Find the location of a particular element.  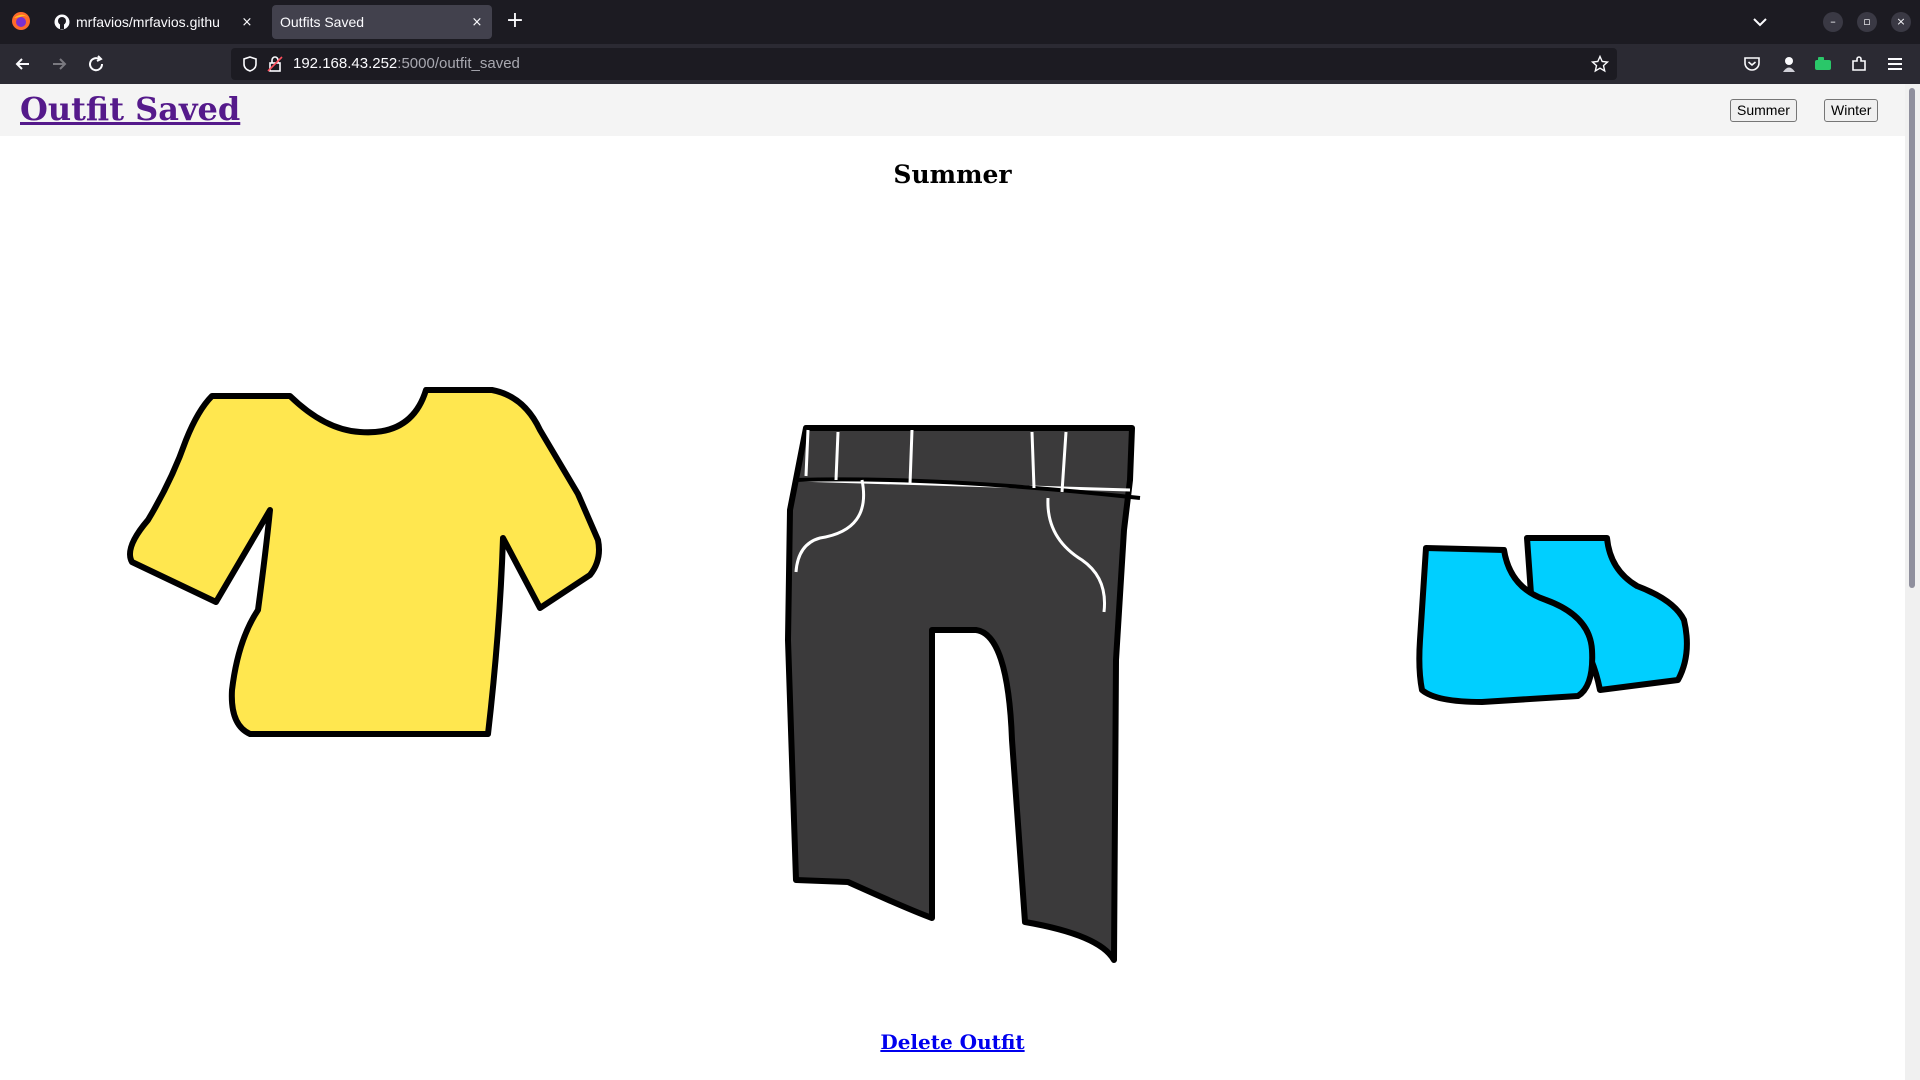

url-bar: 192.168.43.252:5000/outfit_saved is located at coordinates (924, 64).